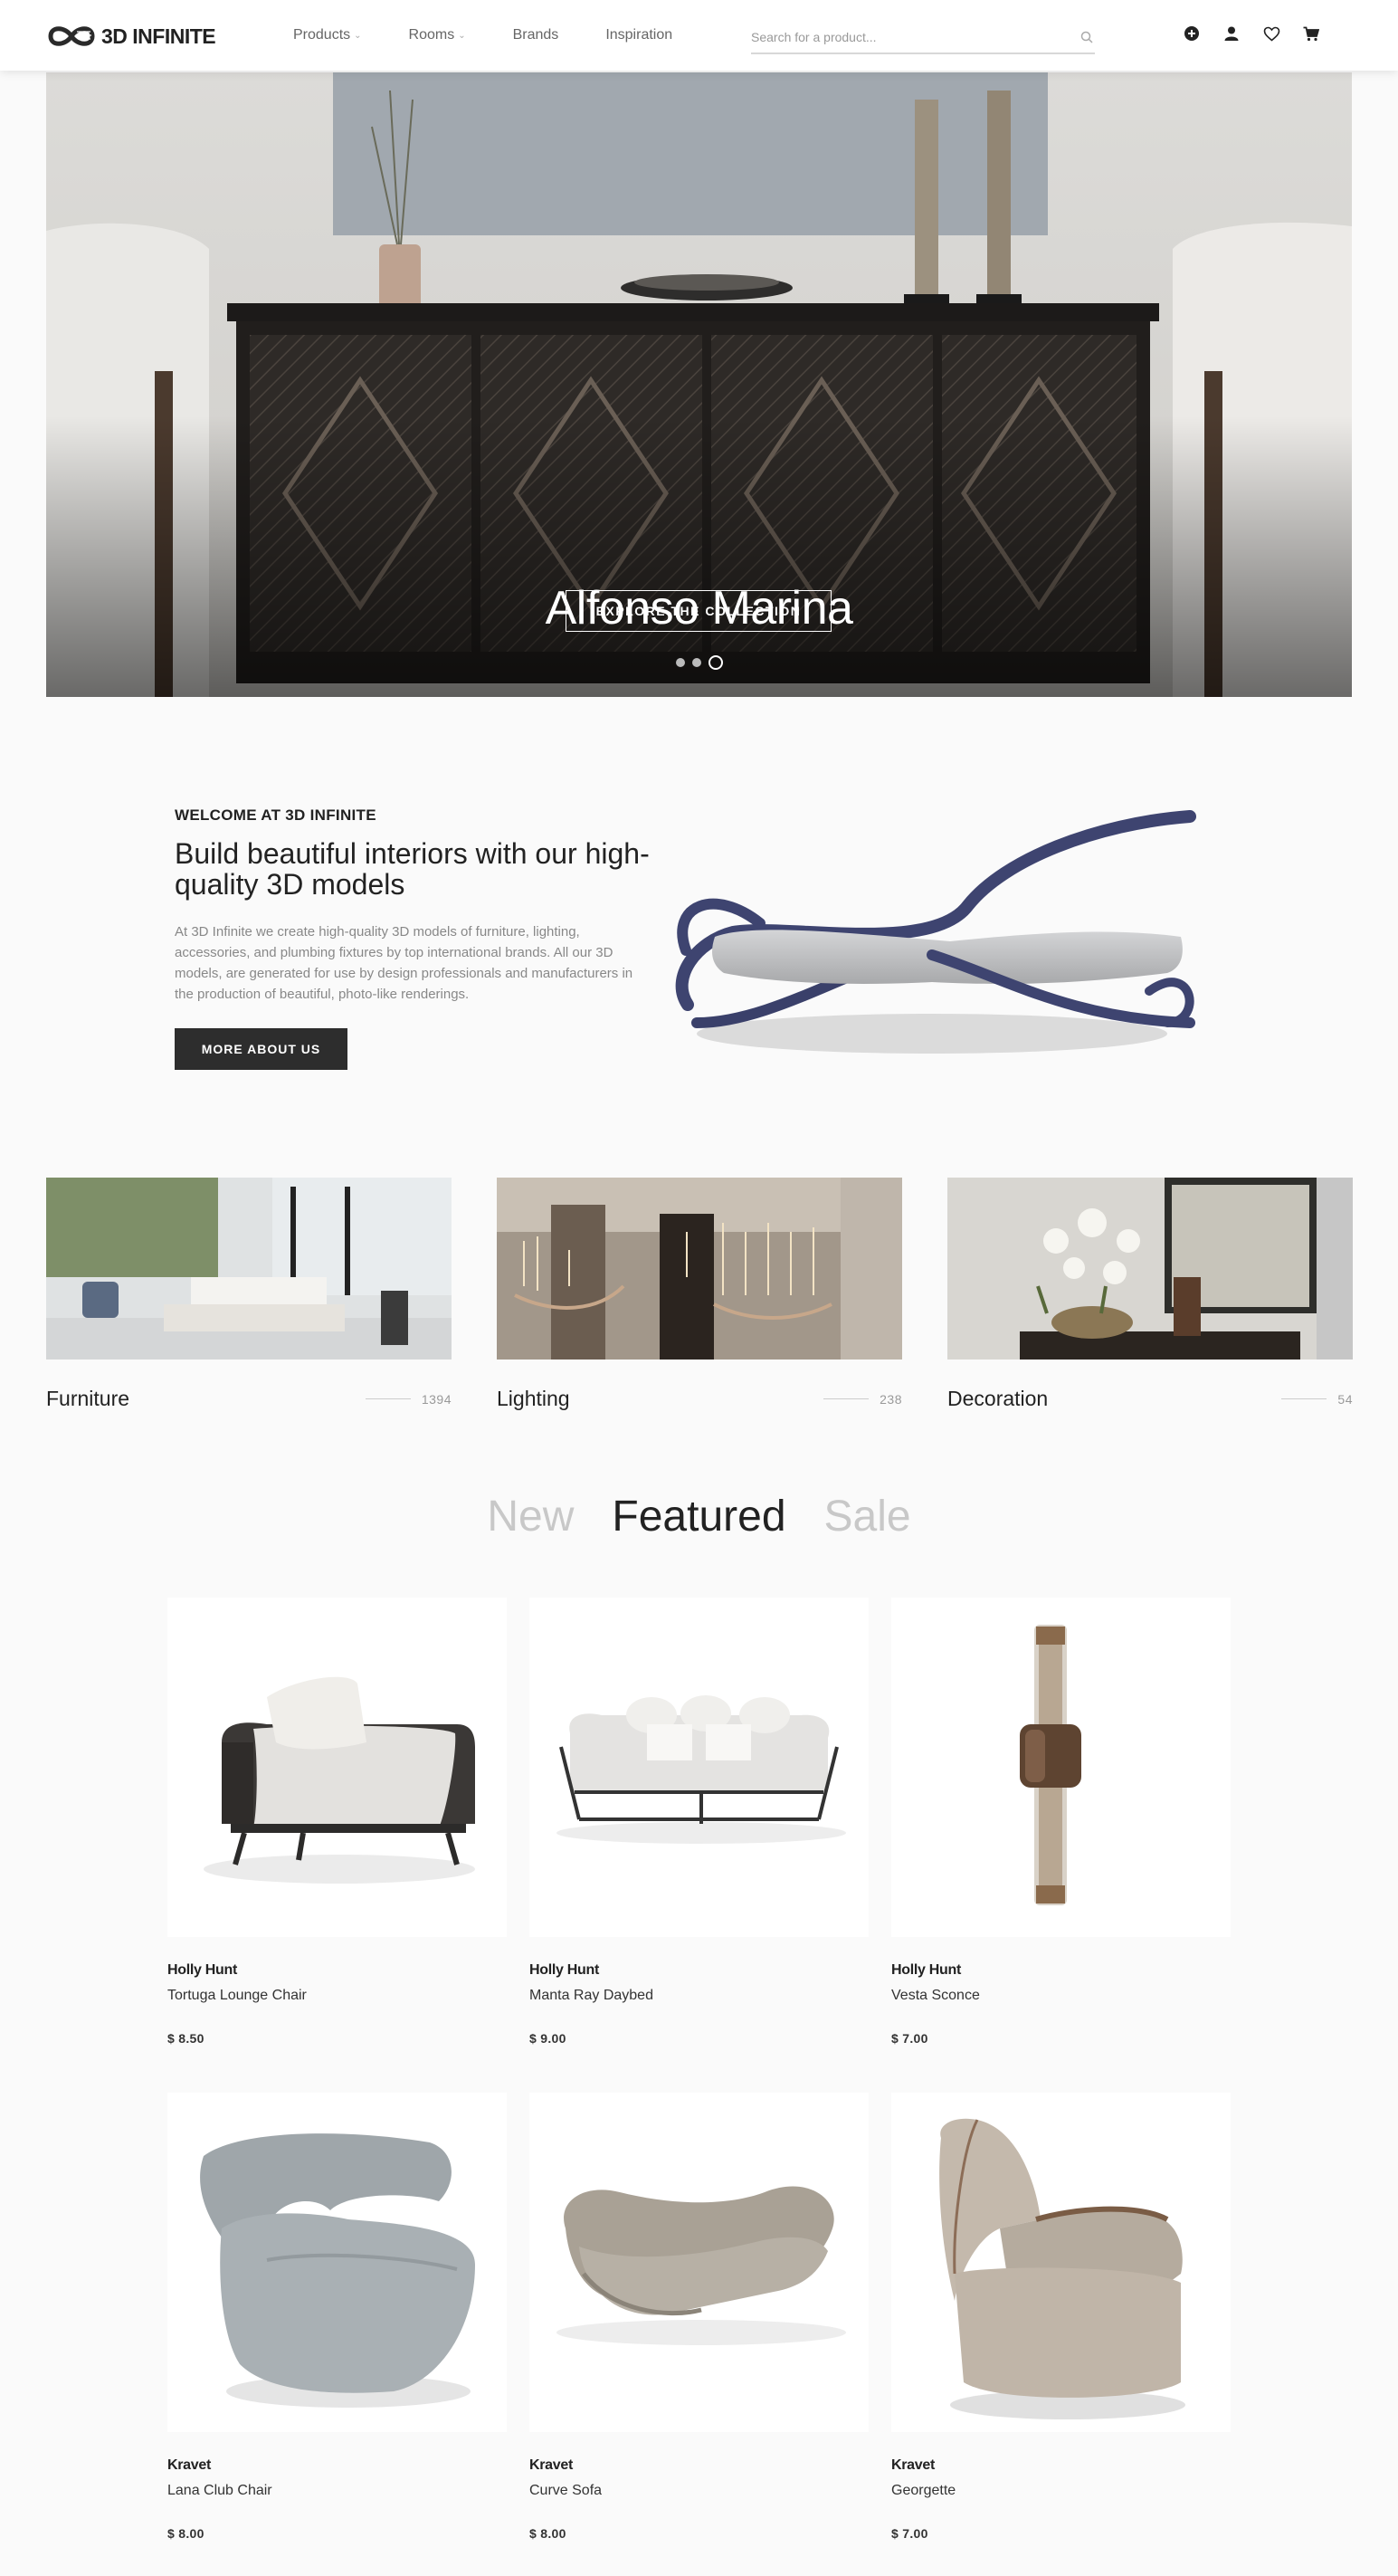 The image size is (1398, 2576). I want to click on product-name: Georgette, so click(1061, 2491).